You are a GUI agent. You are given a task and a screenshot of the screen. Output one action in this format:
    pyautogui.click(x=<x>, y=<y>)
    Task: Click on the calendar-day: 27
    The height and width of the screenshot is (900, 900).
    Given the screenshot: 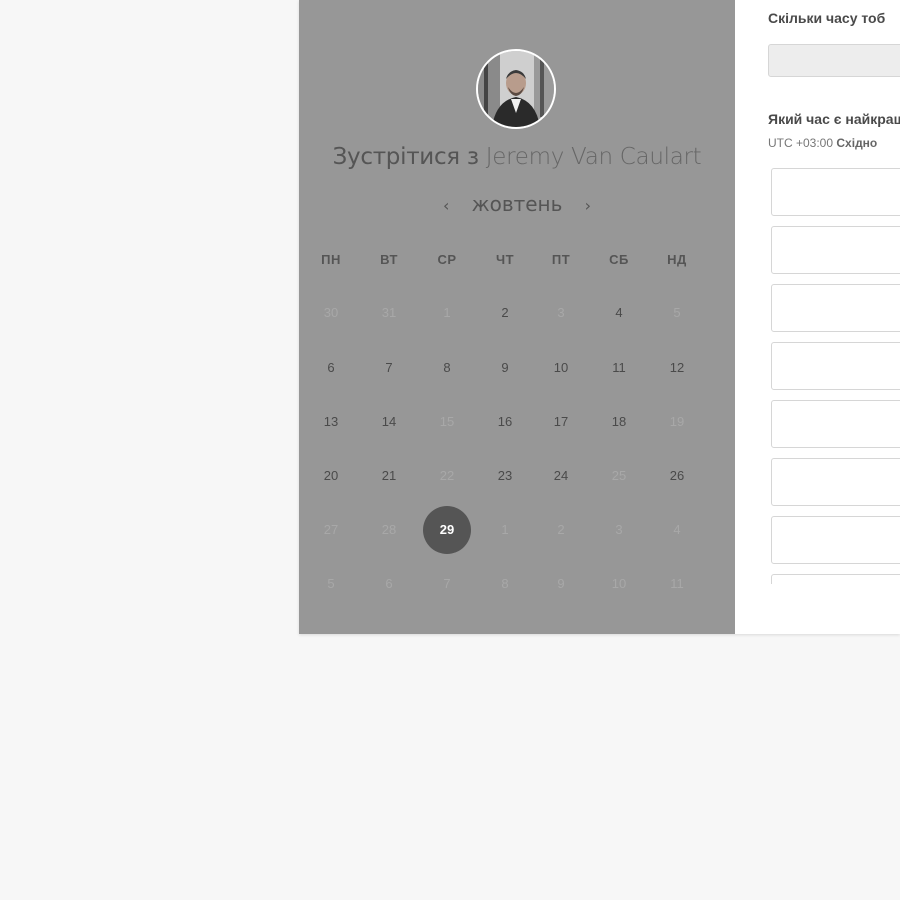 What is the action you would take?
    pyautogui.click(x=331, y=529)
    